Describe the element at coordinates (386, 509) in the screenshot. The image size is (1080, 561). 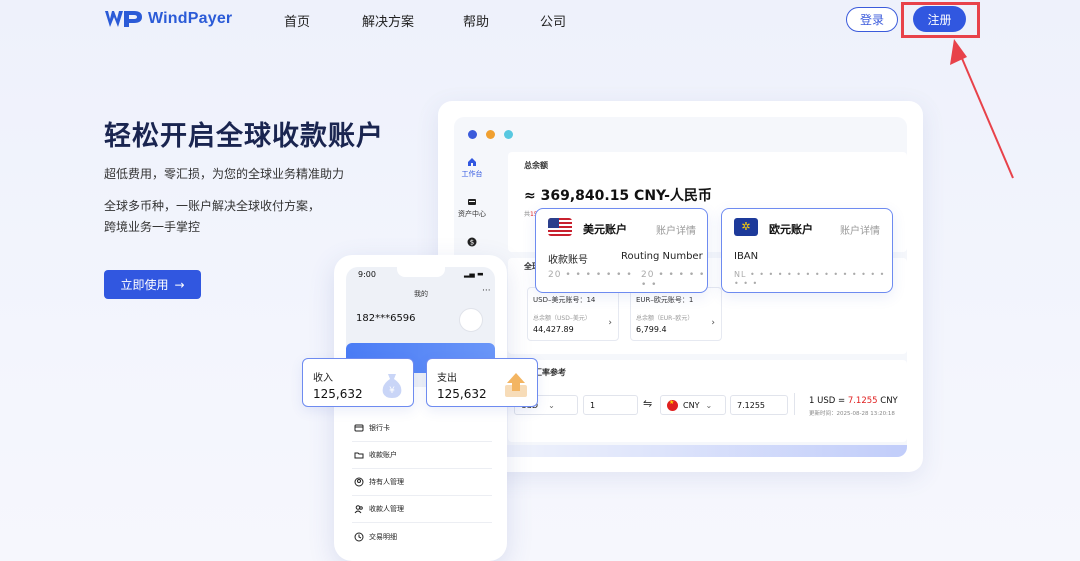
I see `menu-label: 收款人管理` at that location.